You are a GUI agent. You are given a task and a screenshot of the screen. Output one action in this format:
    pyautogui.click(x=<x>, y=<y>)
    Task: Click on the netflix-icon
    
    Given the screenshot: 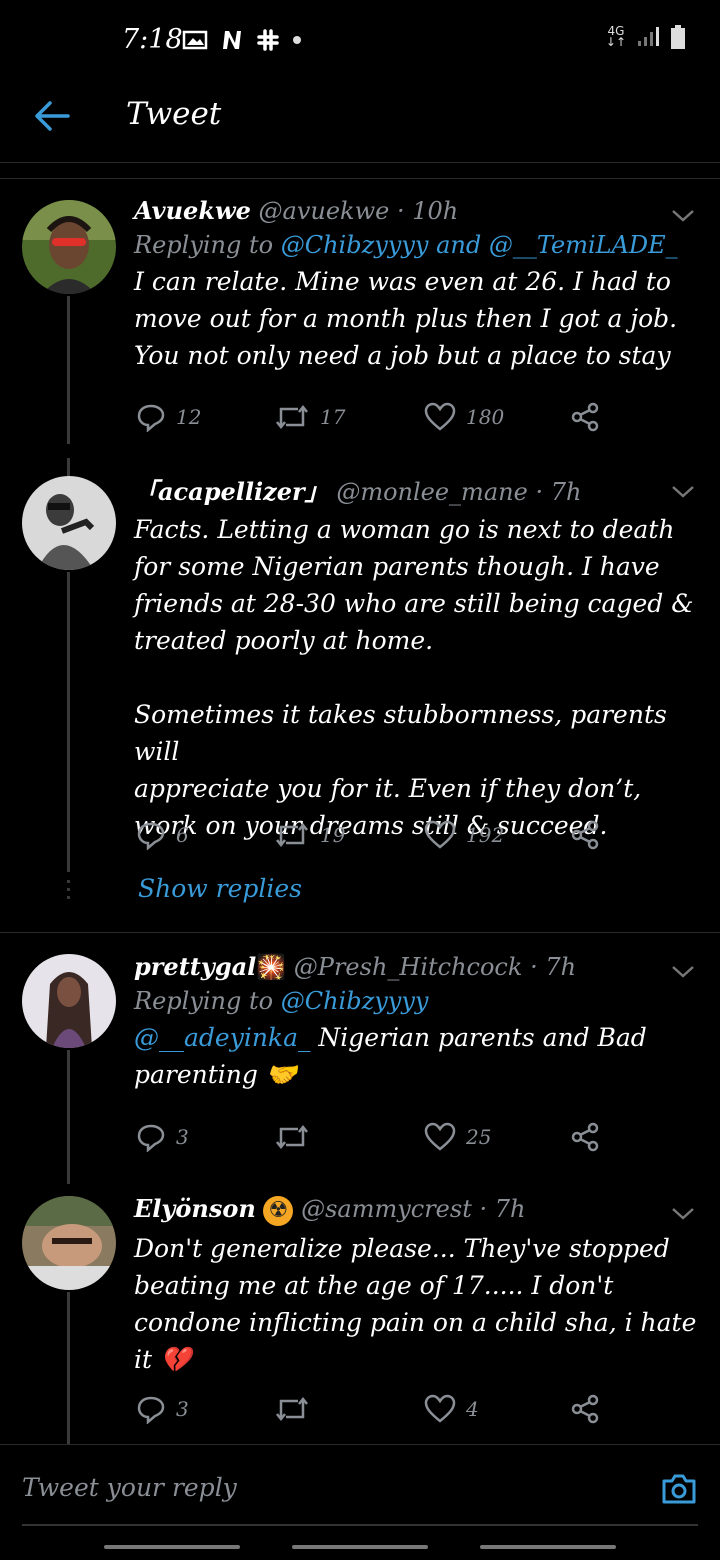 What is the action you would take?
    pyautogui.click(x=232, y=40)
    